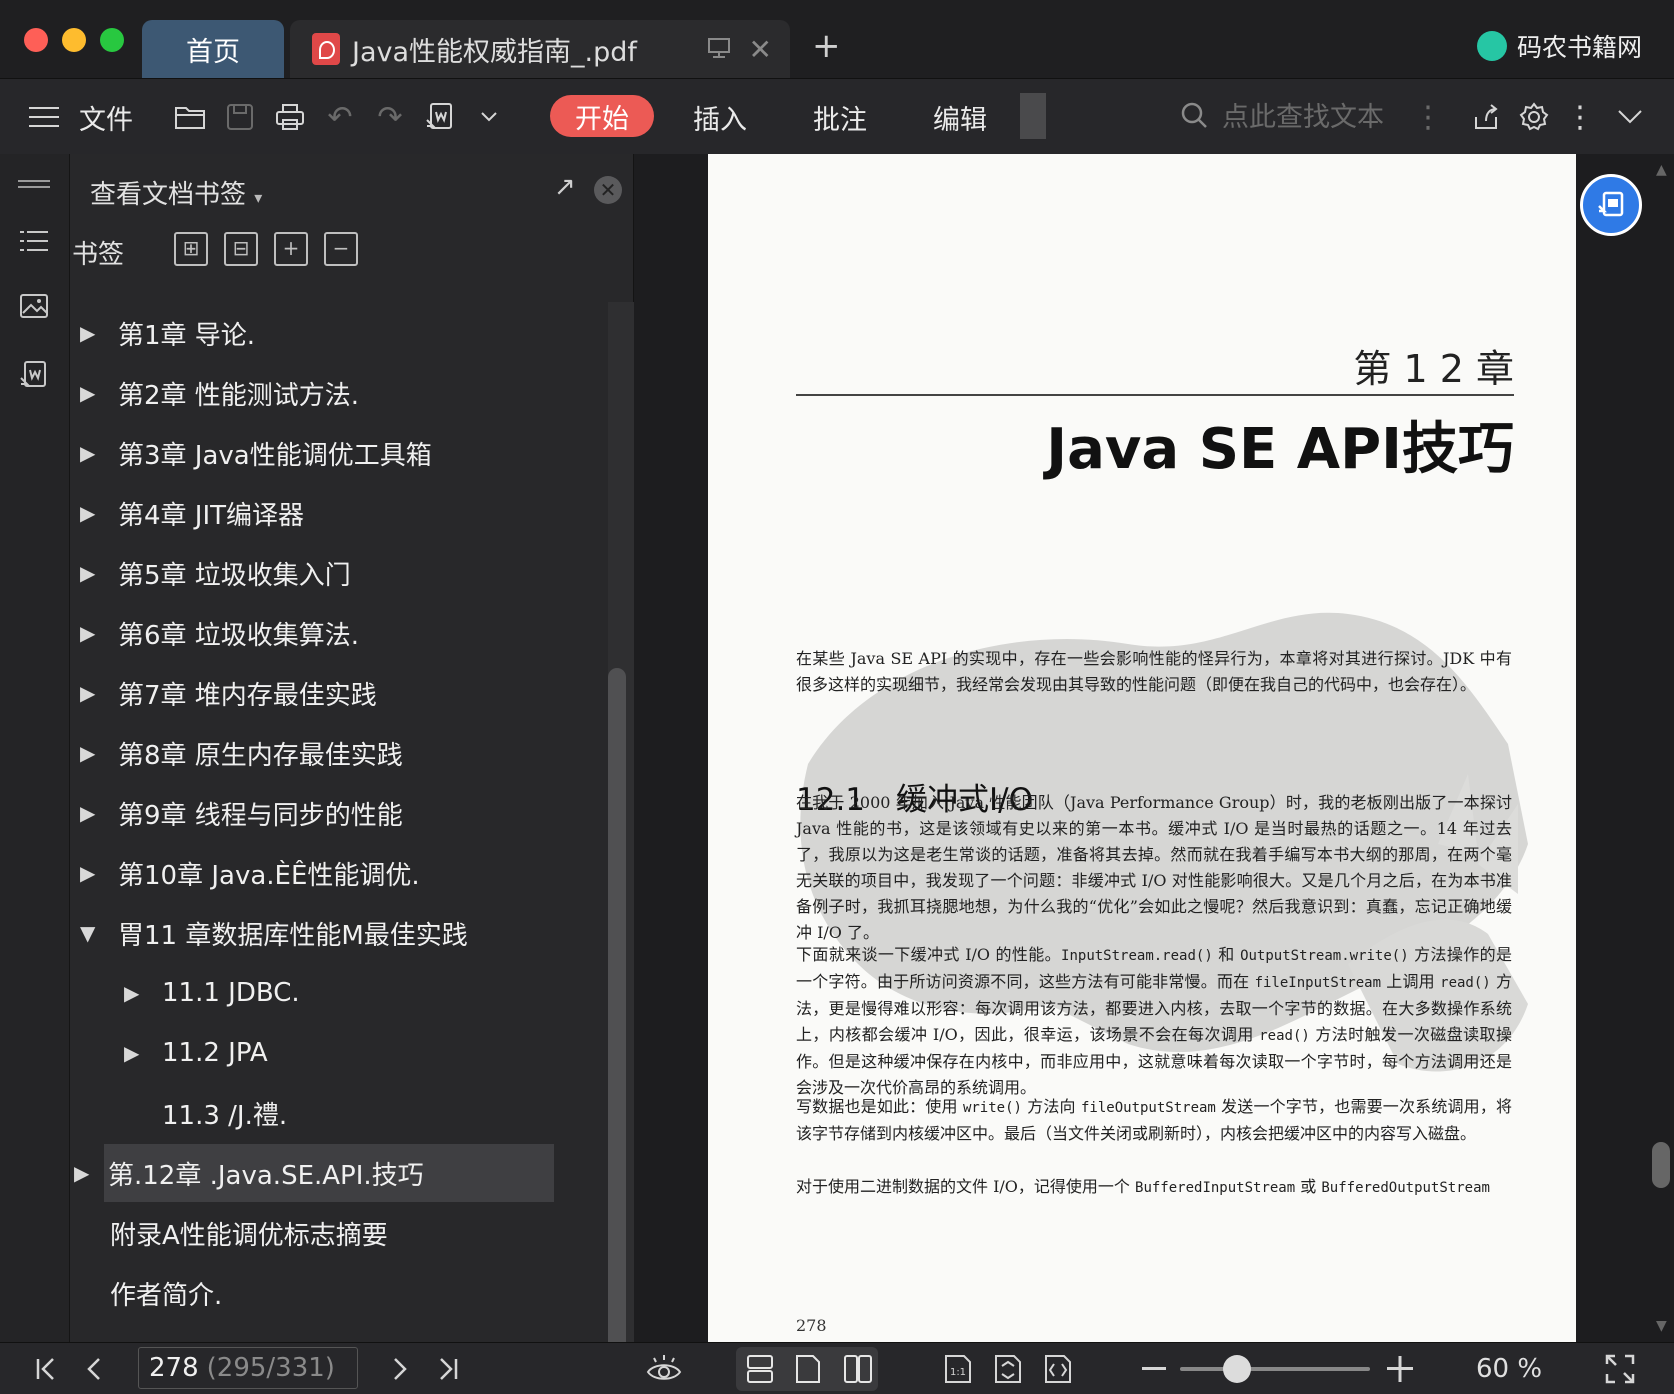  Describe the element at coordinates (664, 1368) in the screenshot. I see `eye-care-icon` at that location.